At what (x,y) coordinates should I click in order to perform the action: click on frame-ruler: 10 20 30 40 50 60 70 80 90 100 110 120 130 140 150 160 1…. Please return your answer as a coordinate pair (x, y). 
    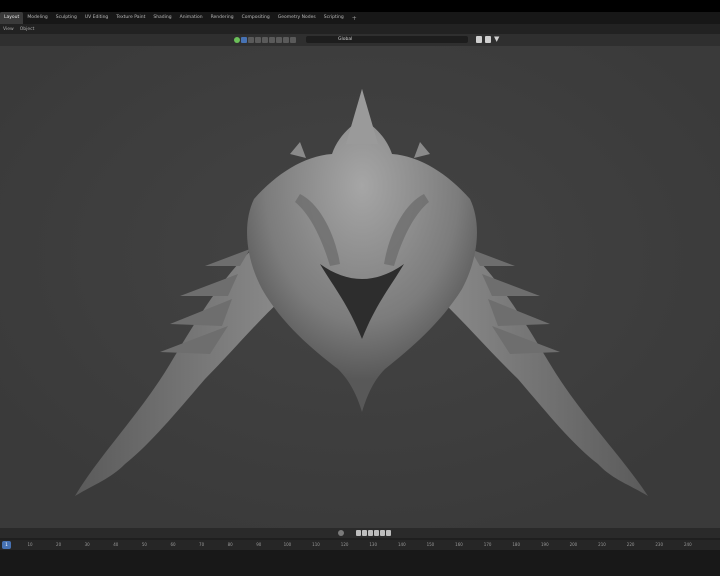
    Looking at the image, I should click on (360, 545).